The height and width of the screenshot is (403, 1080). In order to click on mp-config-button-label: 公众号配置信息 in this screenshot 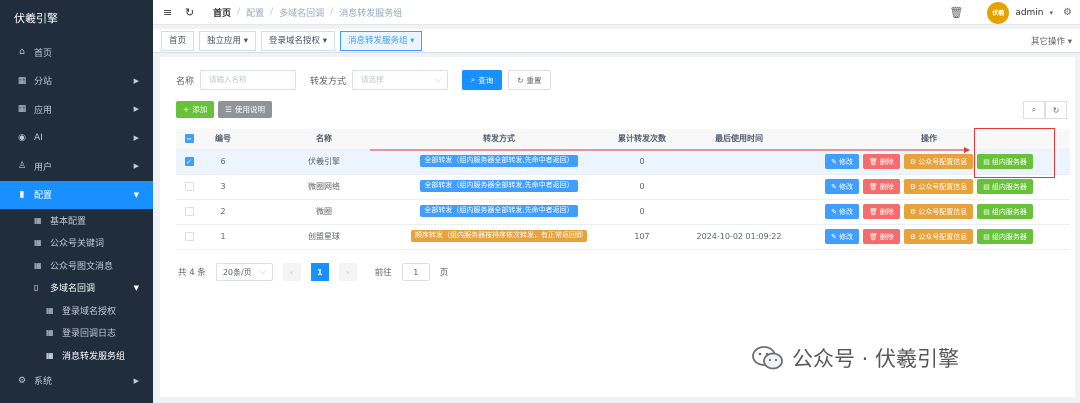, I will do `click(943, 211)`.